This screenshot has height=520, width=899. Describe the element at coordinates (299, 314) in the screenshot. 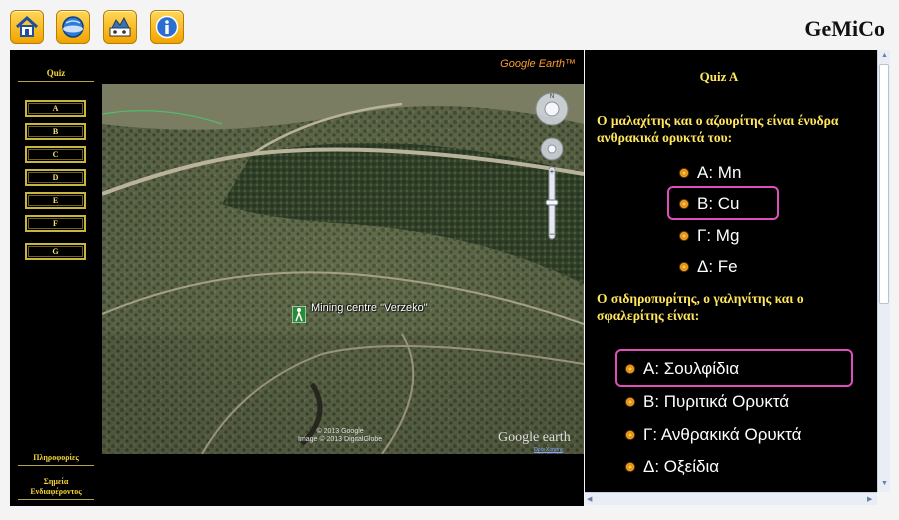

I see `mining-placemark-icon` at that location.